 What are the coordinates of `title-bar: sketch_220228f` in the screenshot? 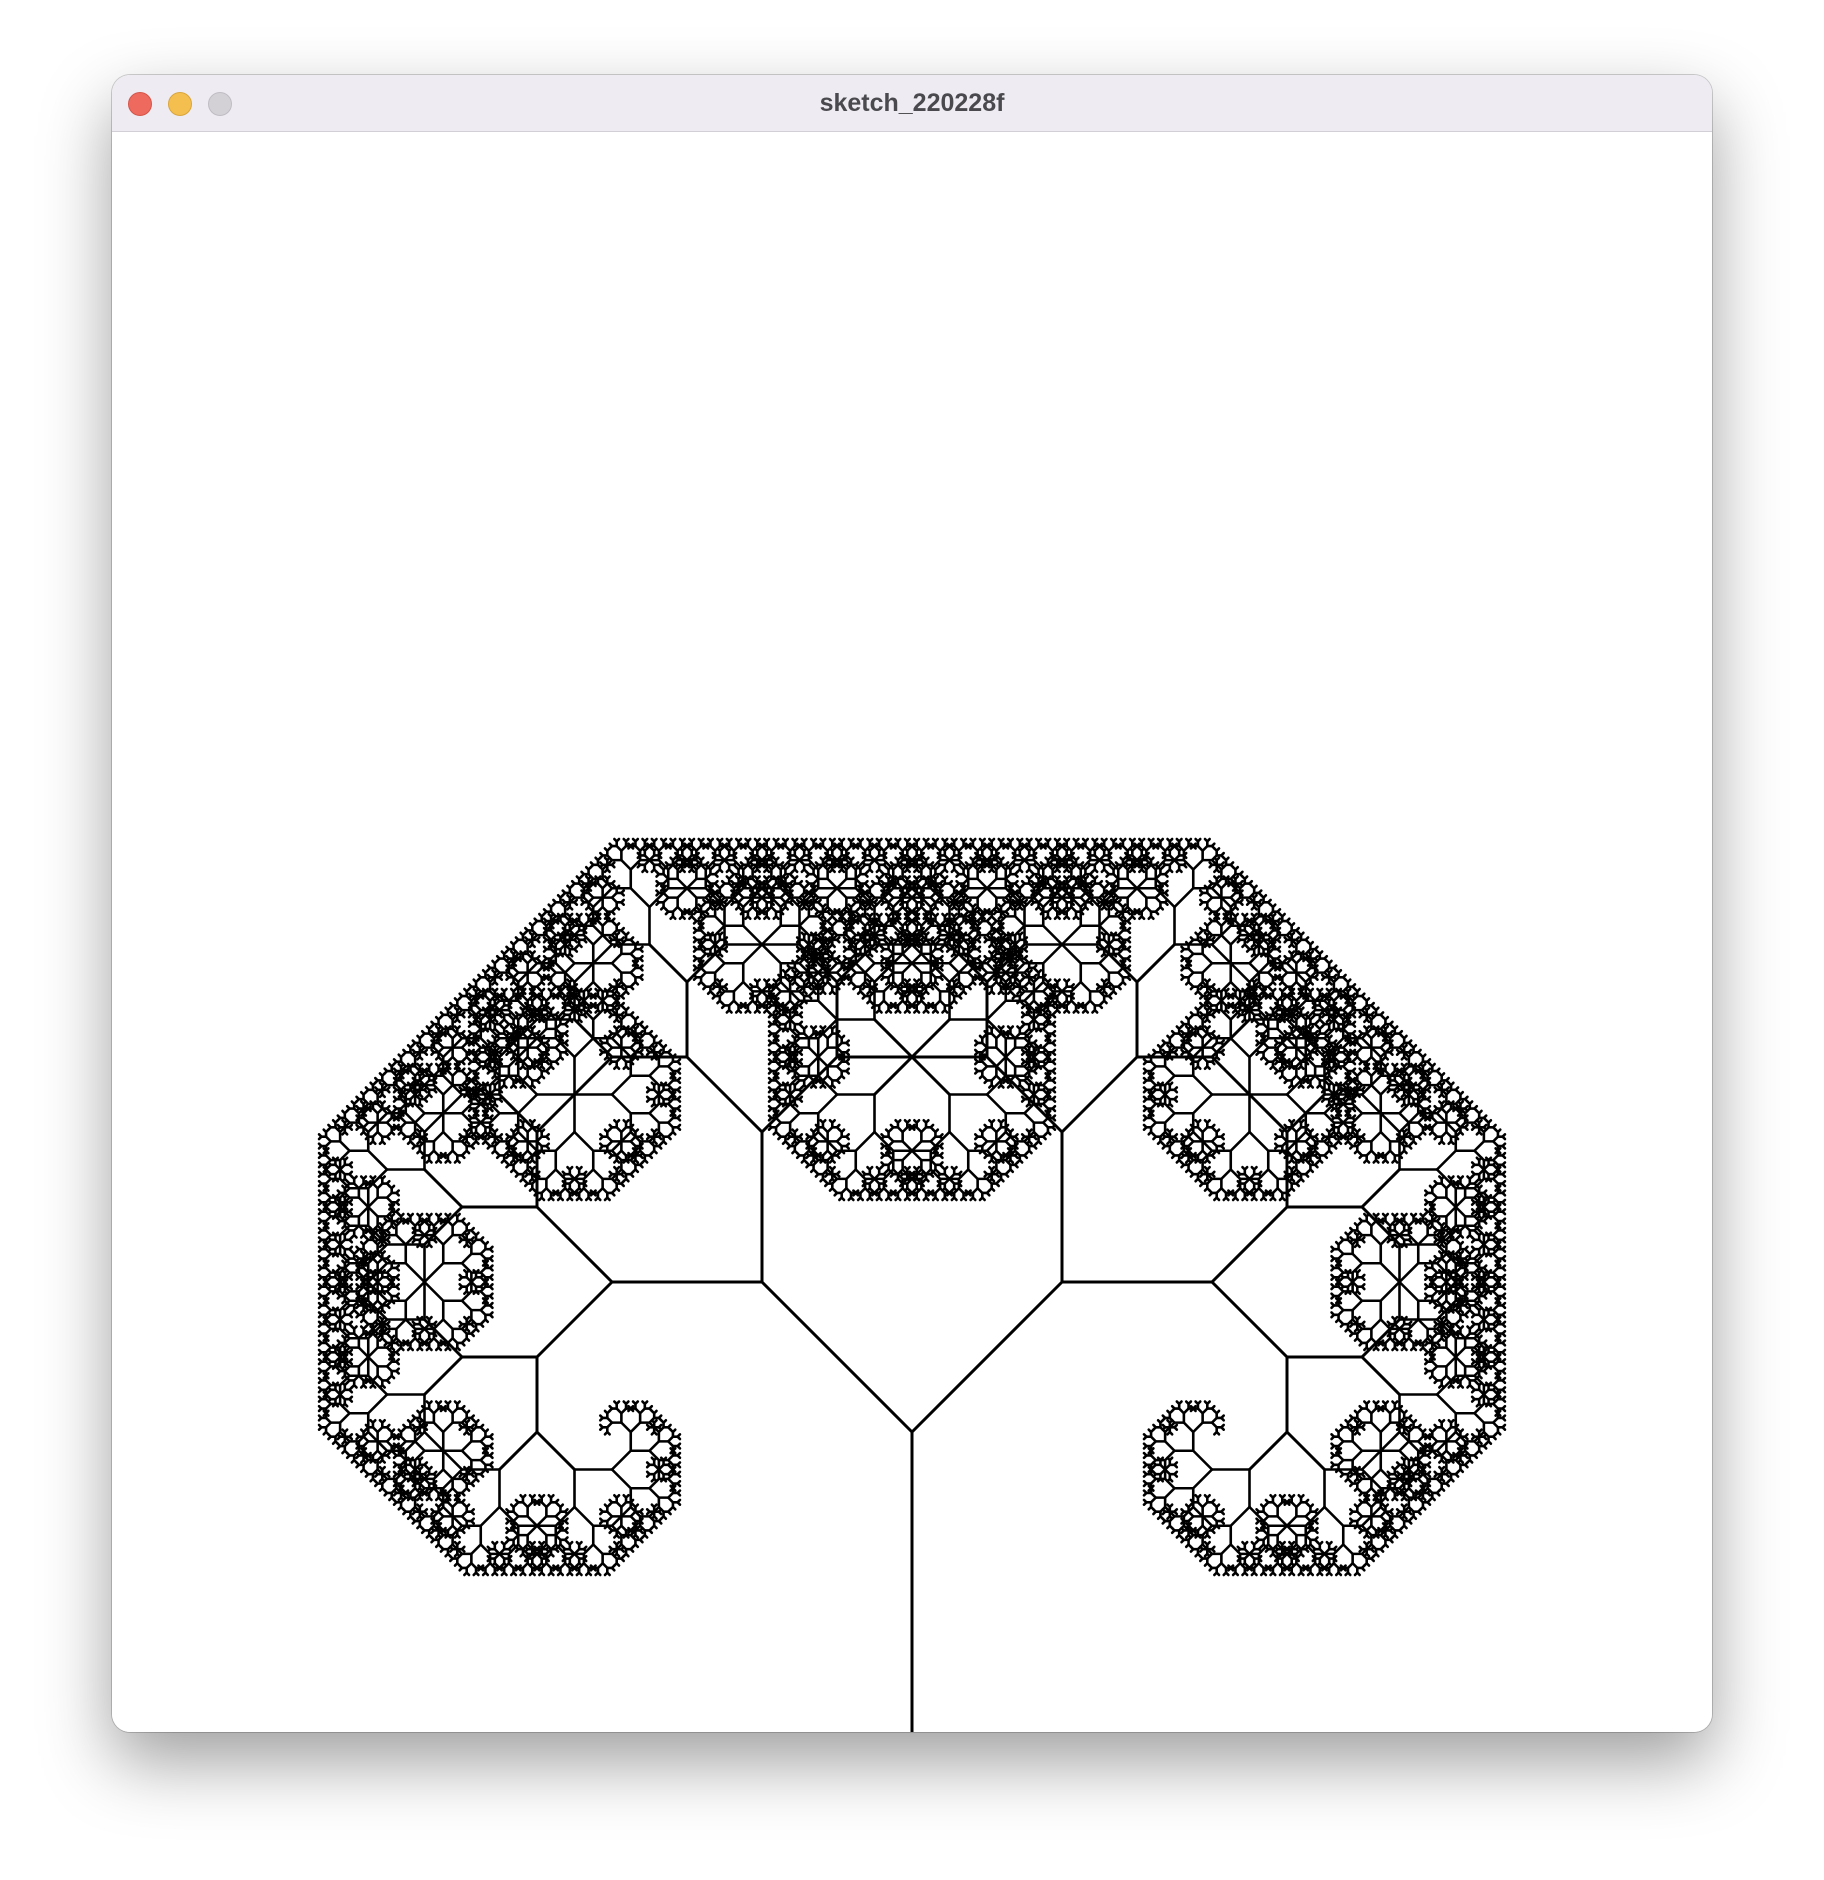 It's located at (912, 103).